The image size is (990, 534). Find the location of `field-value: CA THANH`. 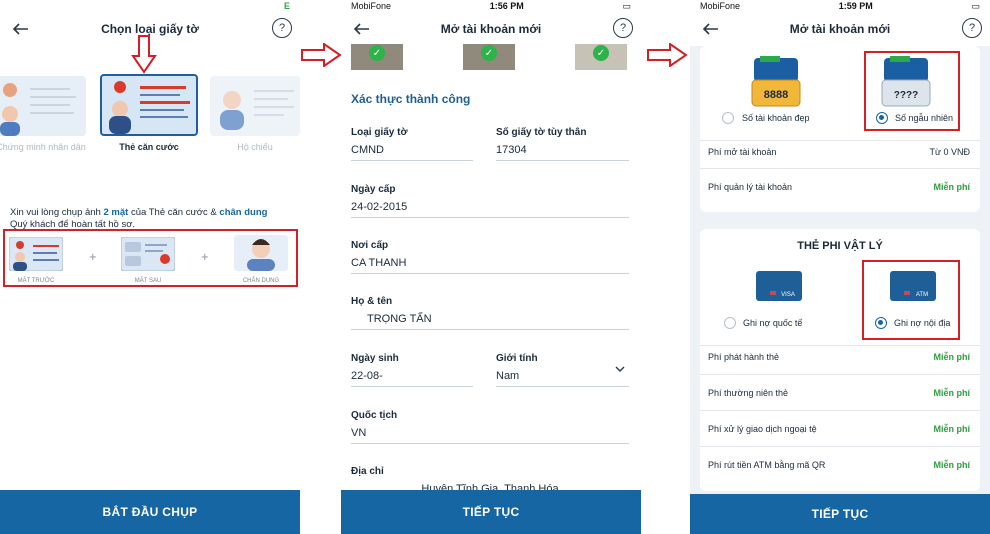

field-value: CA THANH is located at coordinates (490, 265).